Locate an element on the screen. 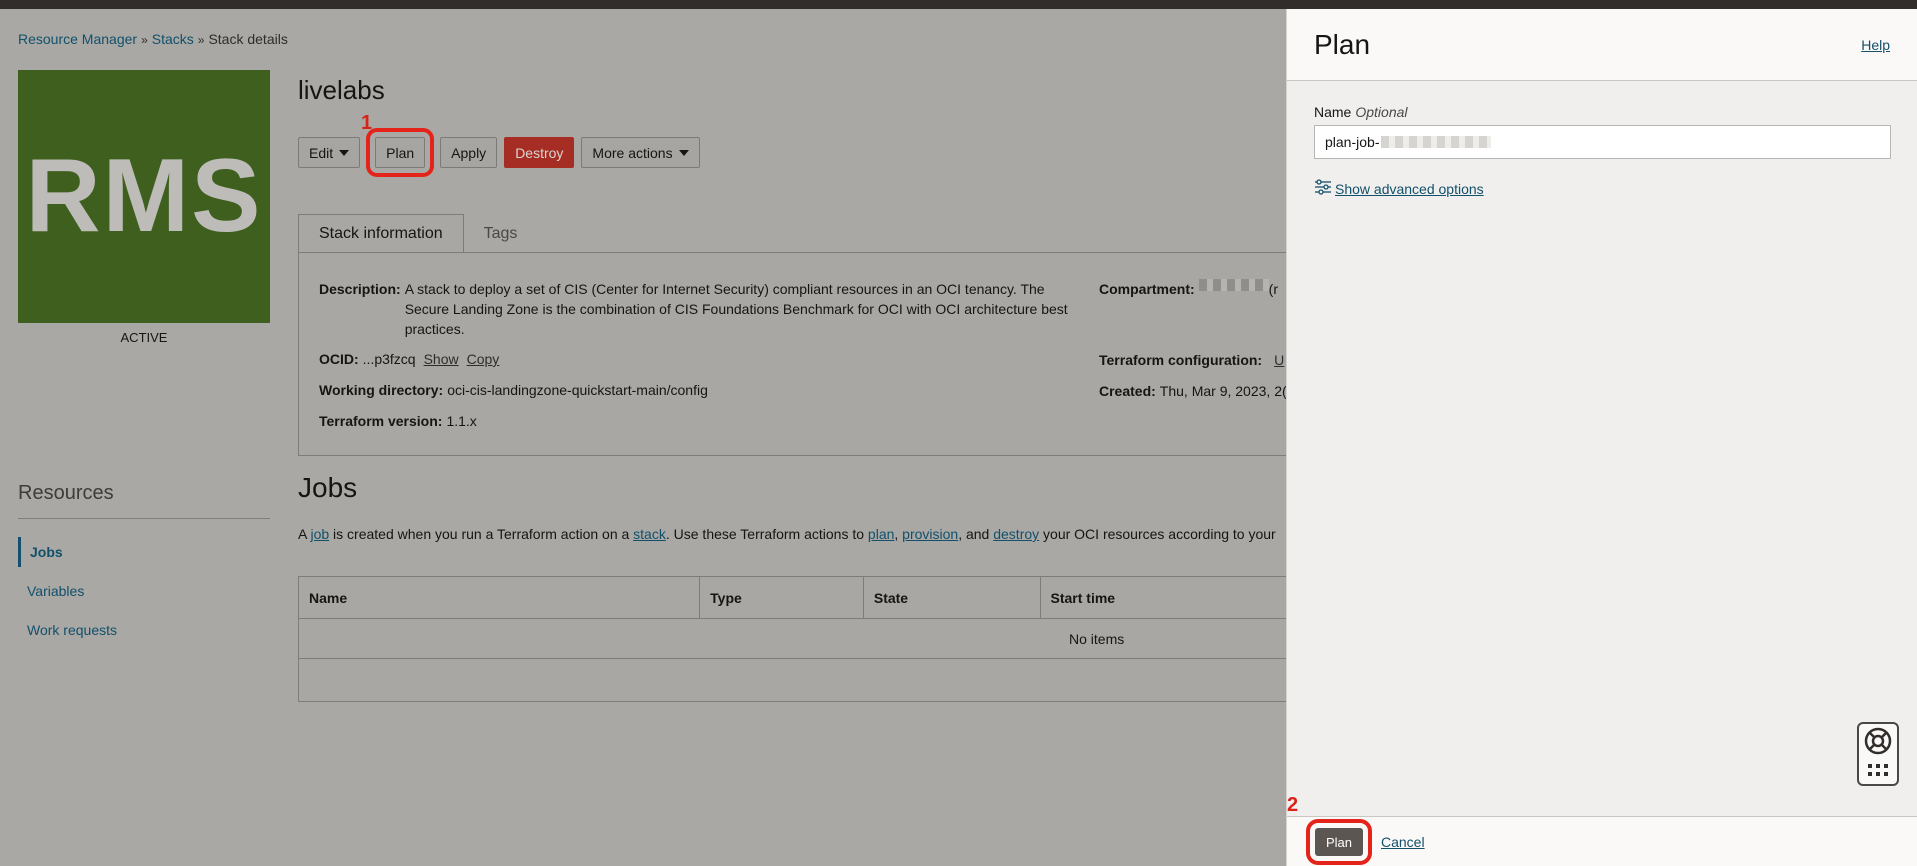  destroy-button: Destroy is located at coordinates (539, 152).